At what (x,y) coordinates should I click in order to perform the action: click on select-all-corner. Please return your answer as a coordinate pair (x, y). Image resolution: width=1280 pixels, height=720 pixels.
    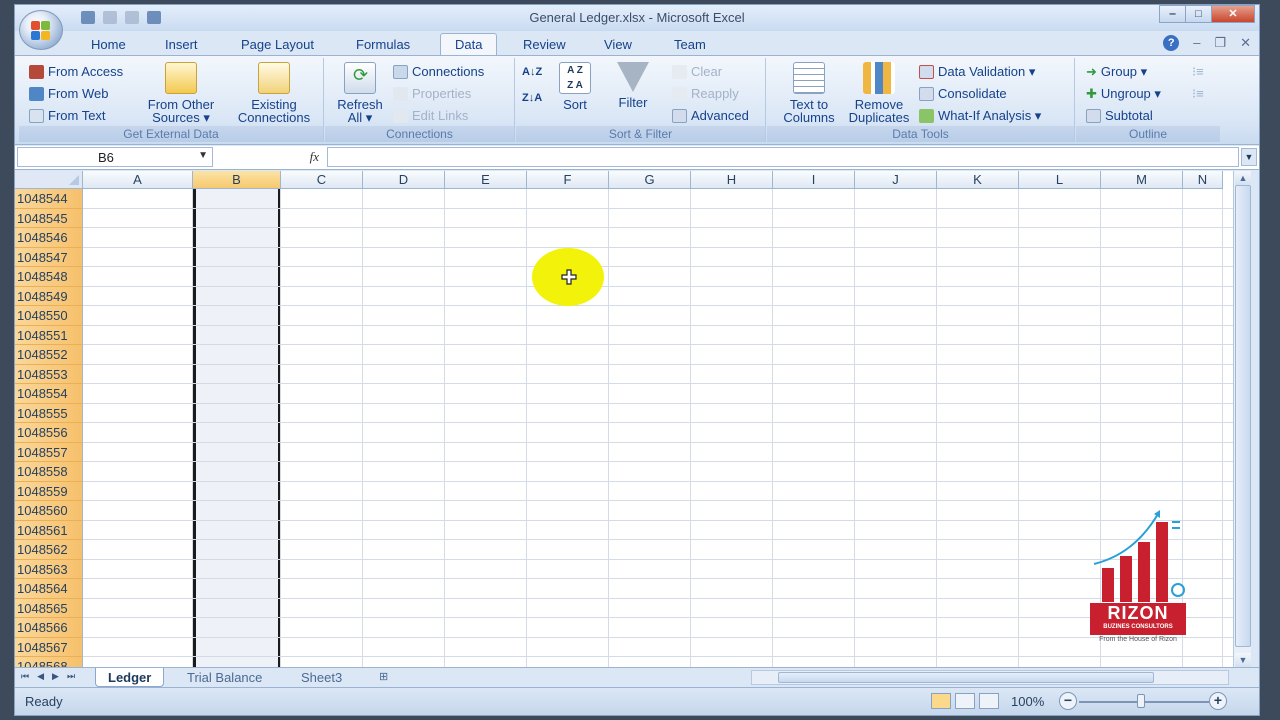
    Looking at the image, I should click on (49, 180).